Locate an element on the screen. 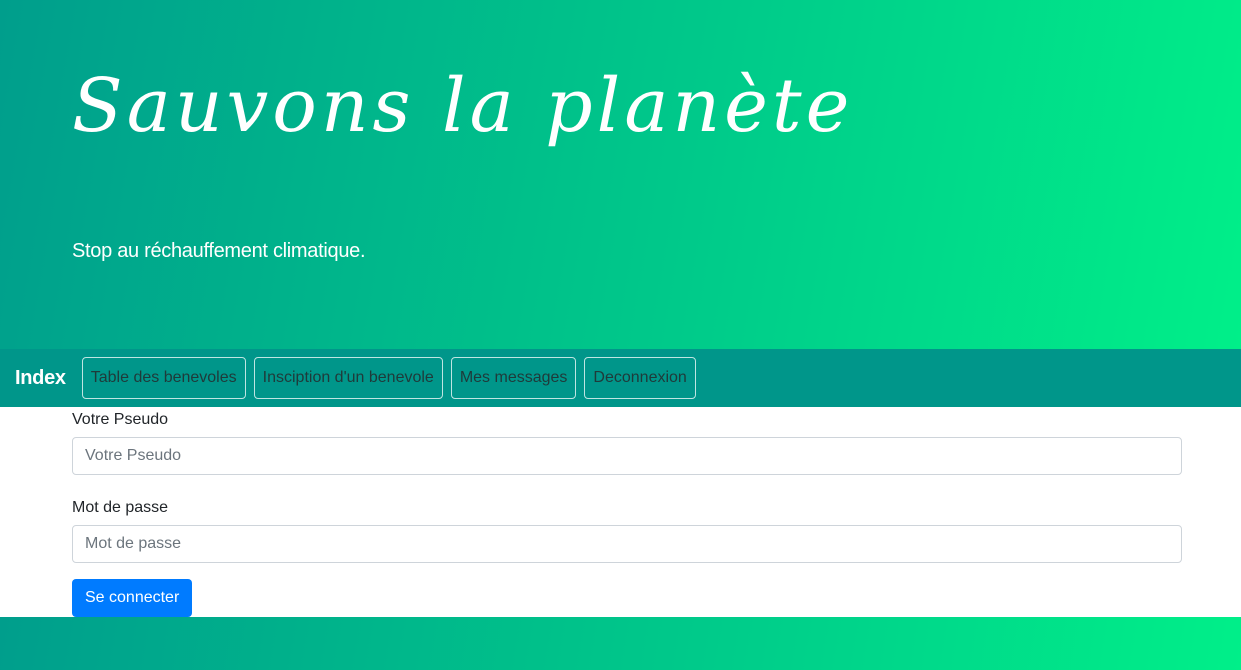 This screenshot has height=670, width=1241. login-submit-button: Se connecter is located at coordinates (132, 598).